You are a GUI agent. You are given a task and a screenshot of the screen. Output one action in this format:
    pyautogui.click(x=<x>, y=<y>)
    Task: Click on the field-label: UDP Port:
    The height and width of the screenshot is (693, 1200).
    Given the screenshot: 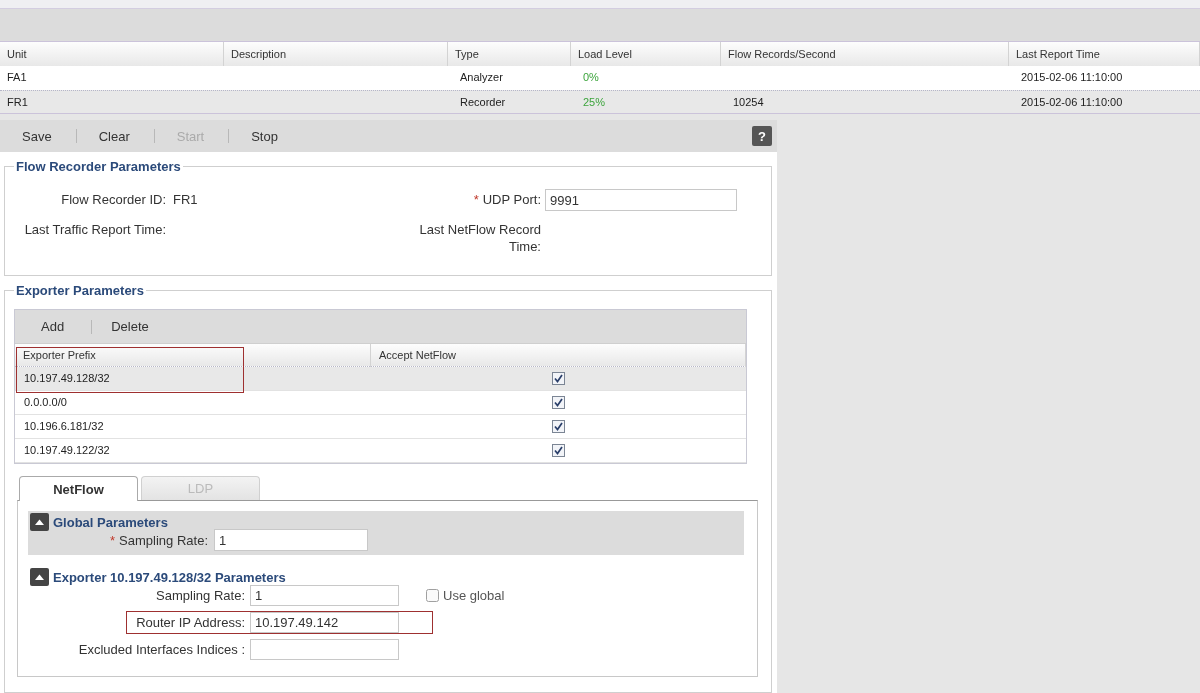 What is the action you would take?
    pyautogui.click(x=511, y=199)
    